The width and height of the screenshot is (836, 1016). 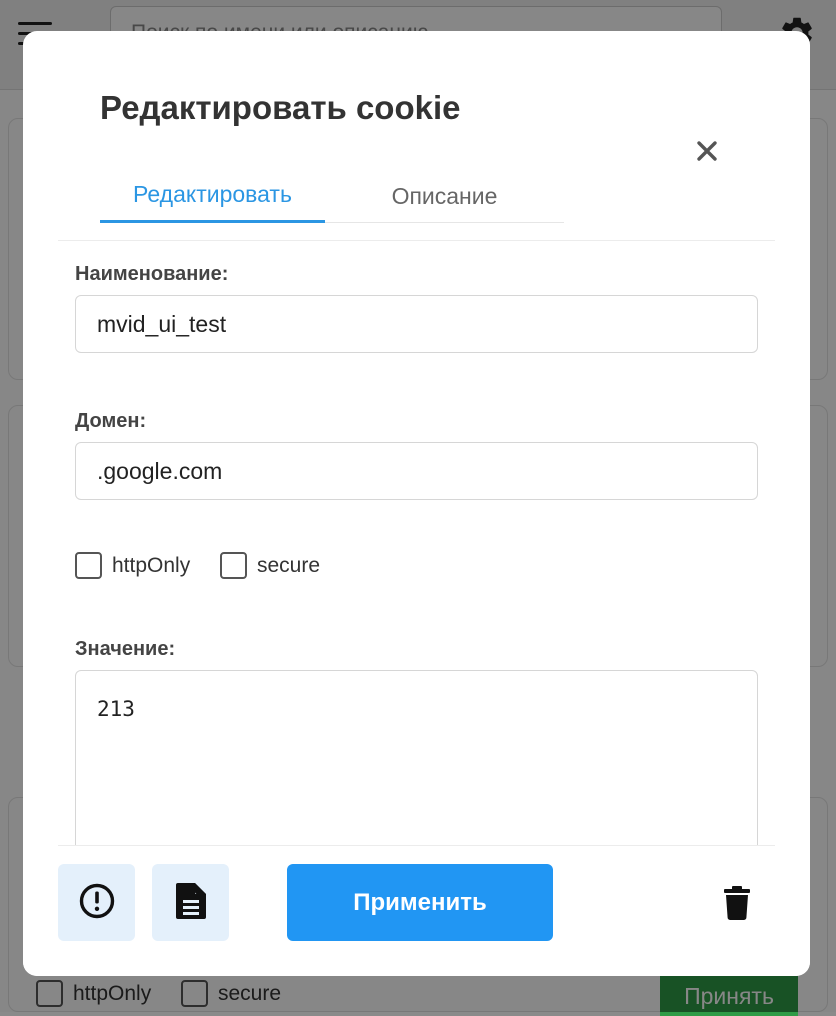 I want to click on secure-checkbox: secure, so click(x=270, y=565).